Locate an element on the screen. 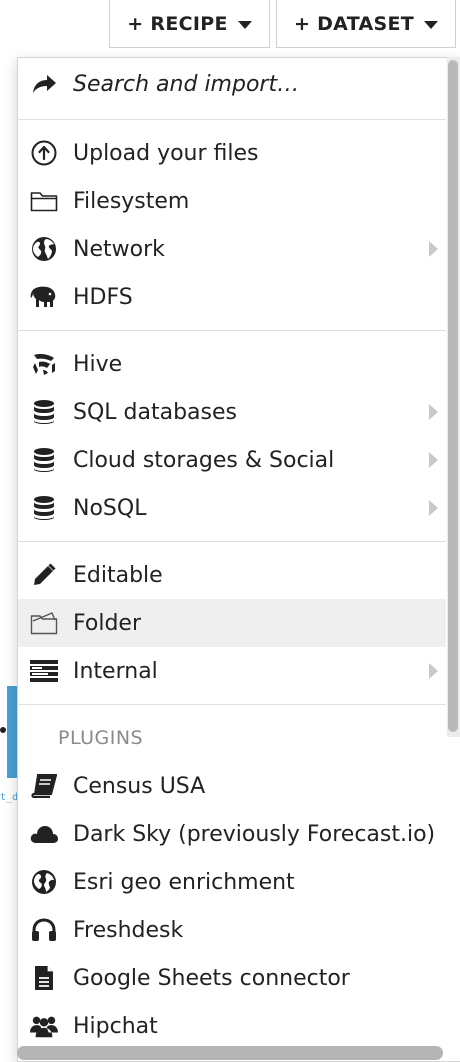 The height and width of the screenshot is (1062, 460). menu-item-freshdesk: Freshdesk is located at coordinates (232, 930).